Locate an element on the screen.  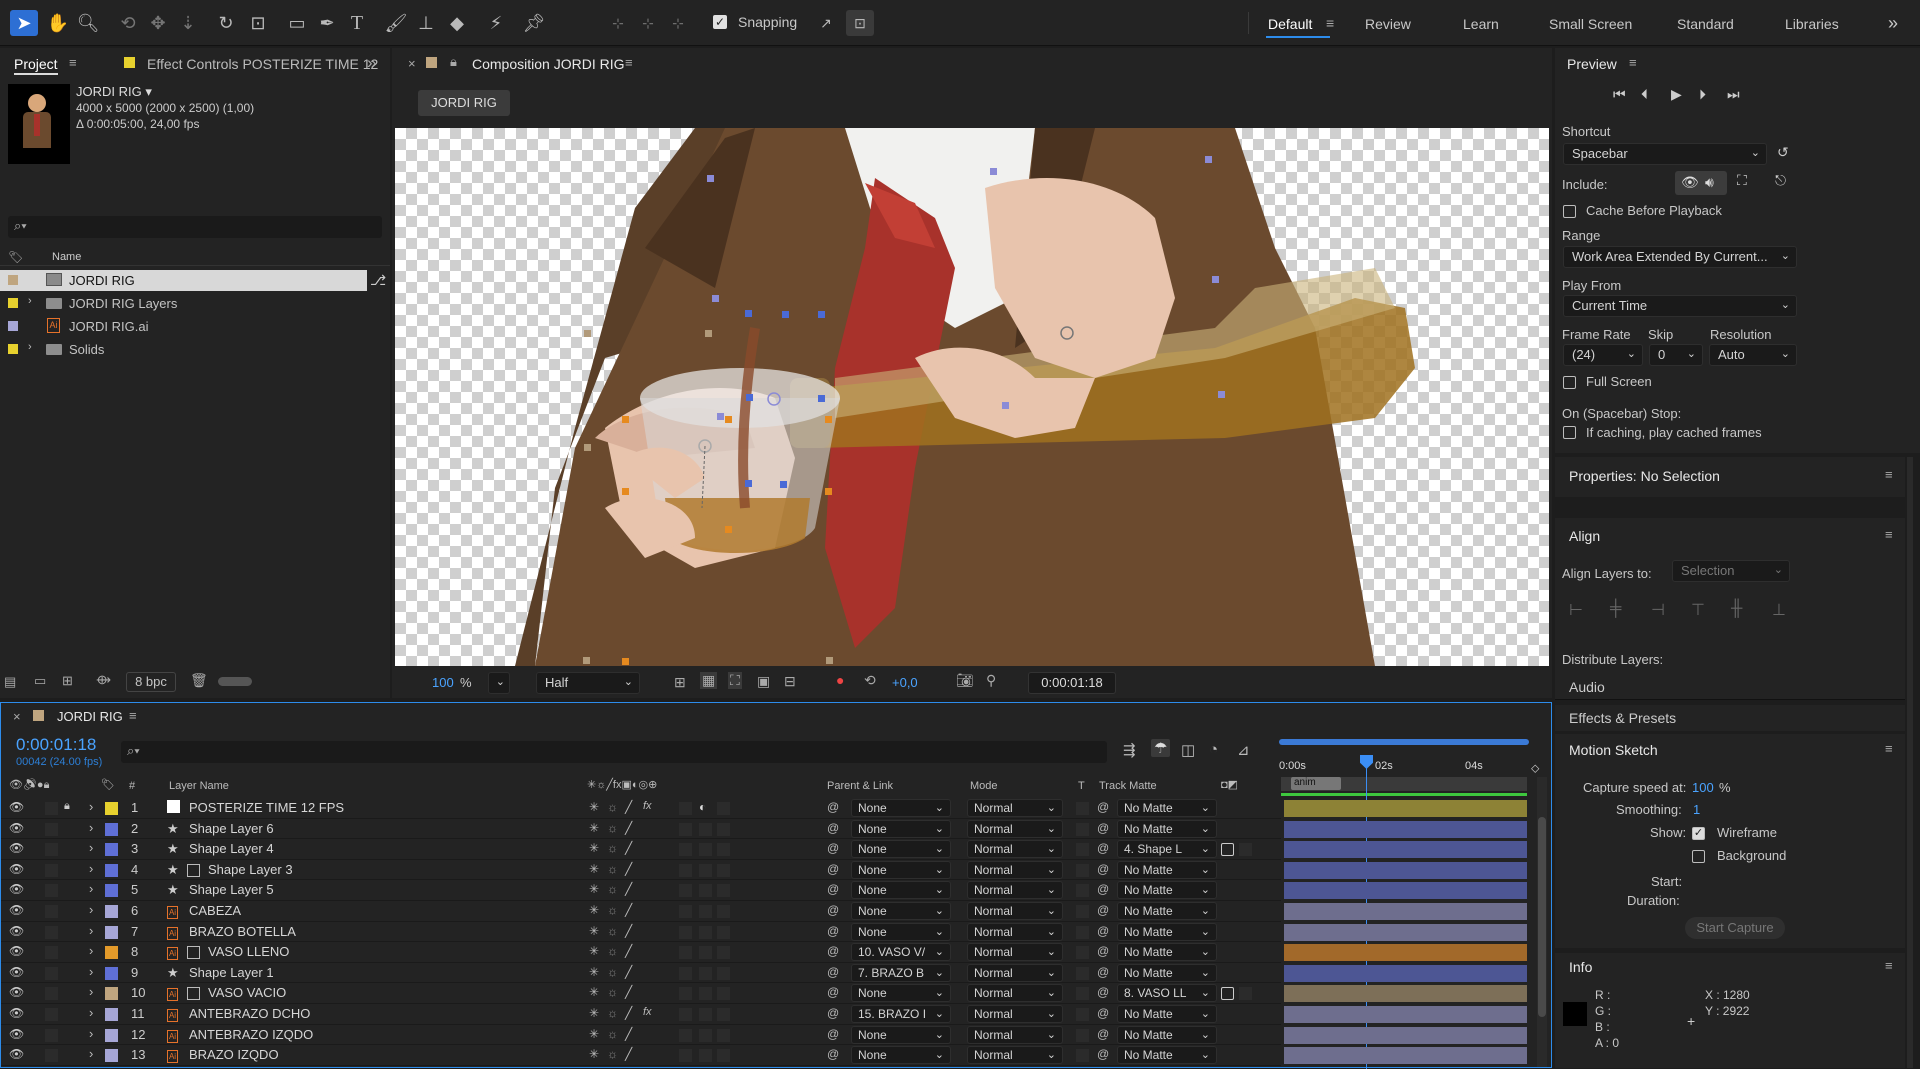
motion-sketch-menu-icon: ≡ is located at coordinates (1889, 748).